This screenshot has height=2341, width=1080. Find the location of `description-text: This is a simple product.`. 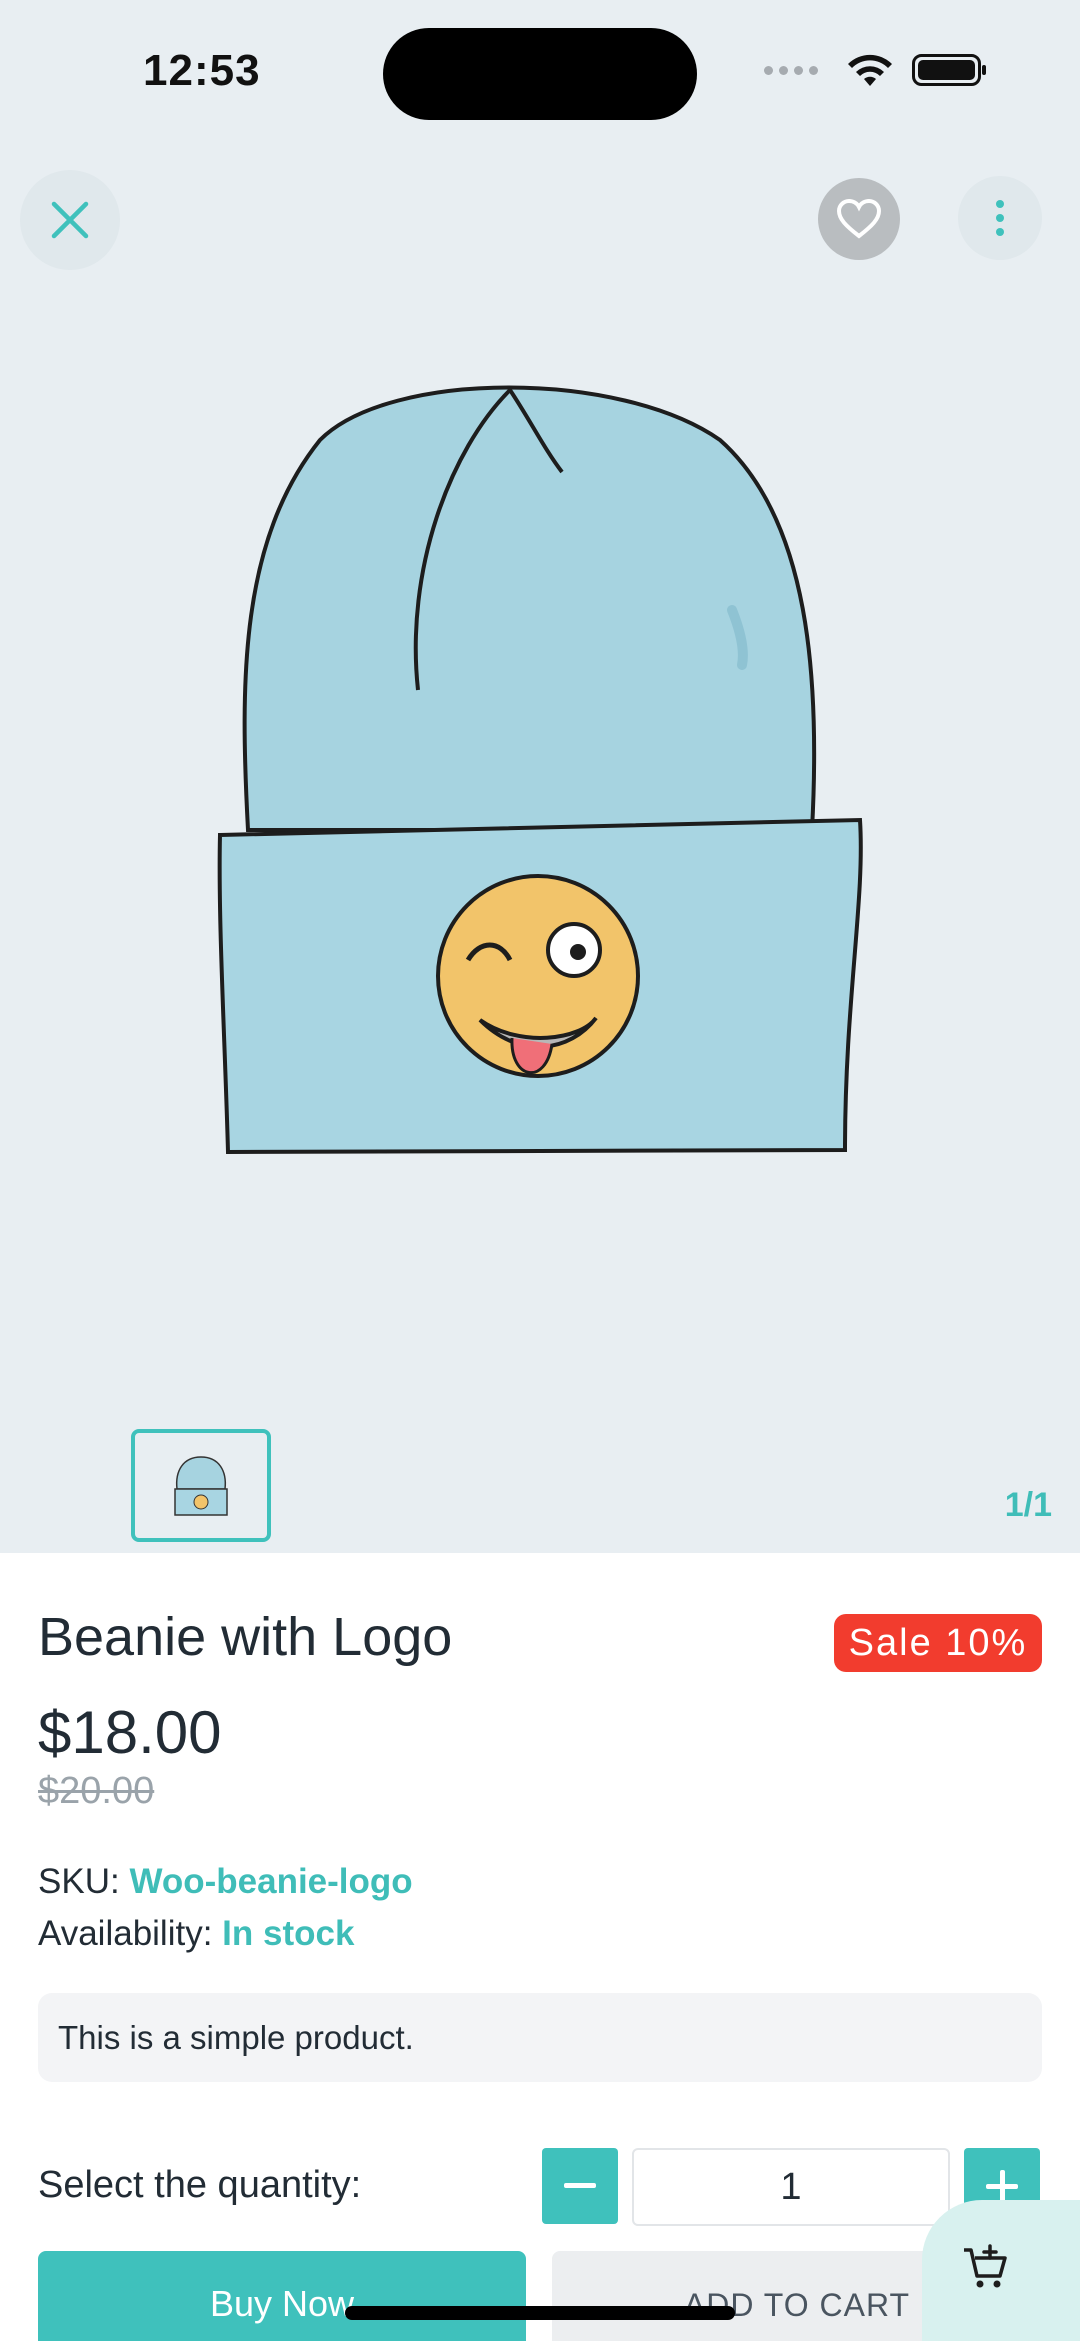

description-text: This is a simple product. is located at coordinates (236, 2037).